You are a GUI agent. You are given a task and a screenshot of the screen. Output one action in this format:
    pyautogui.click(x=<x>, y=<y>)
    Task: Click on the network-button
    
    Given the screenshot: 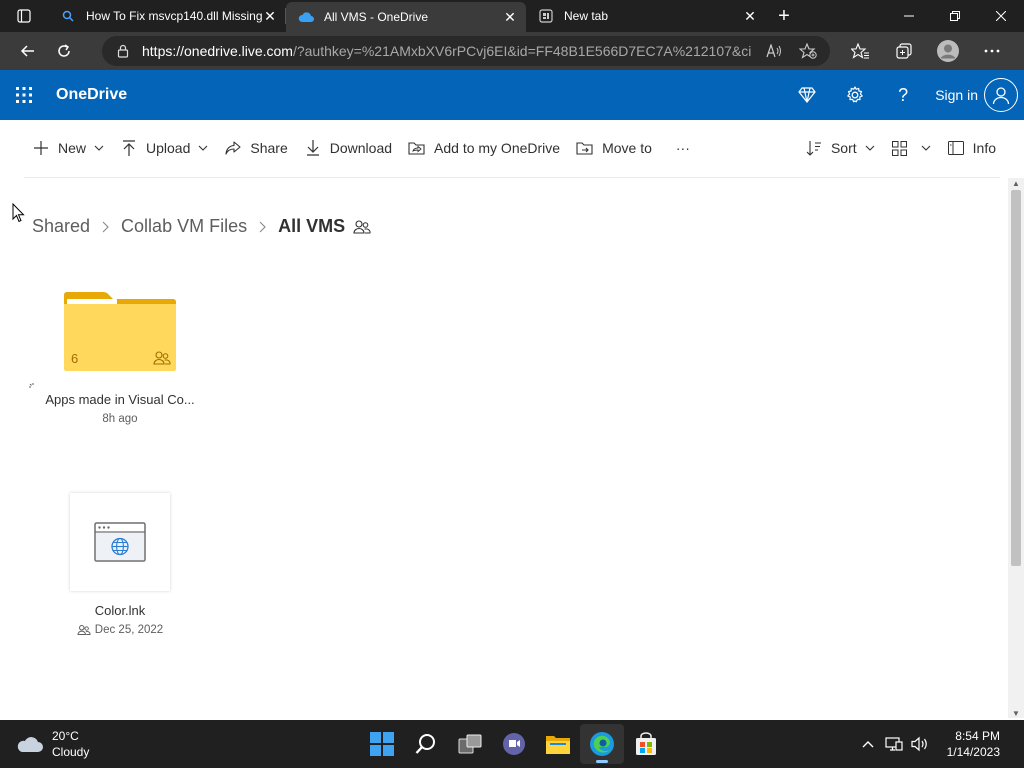 What is the action you would take?
    pyautogui.click(x=894, y=744)
    